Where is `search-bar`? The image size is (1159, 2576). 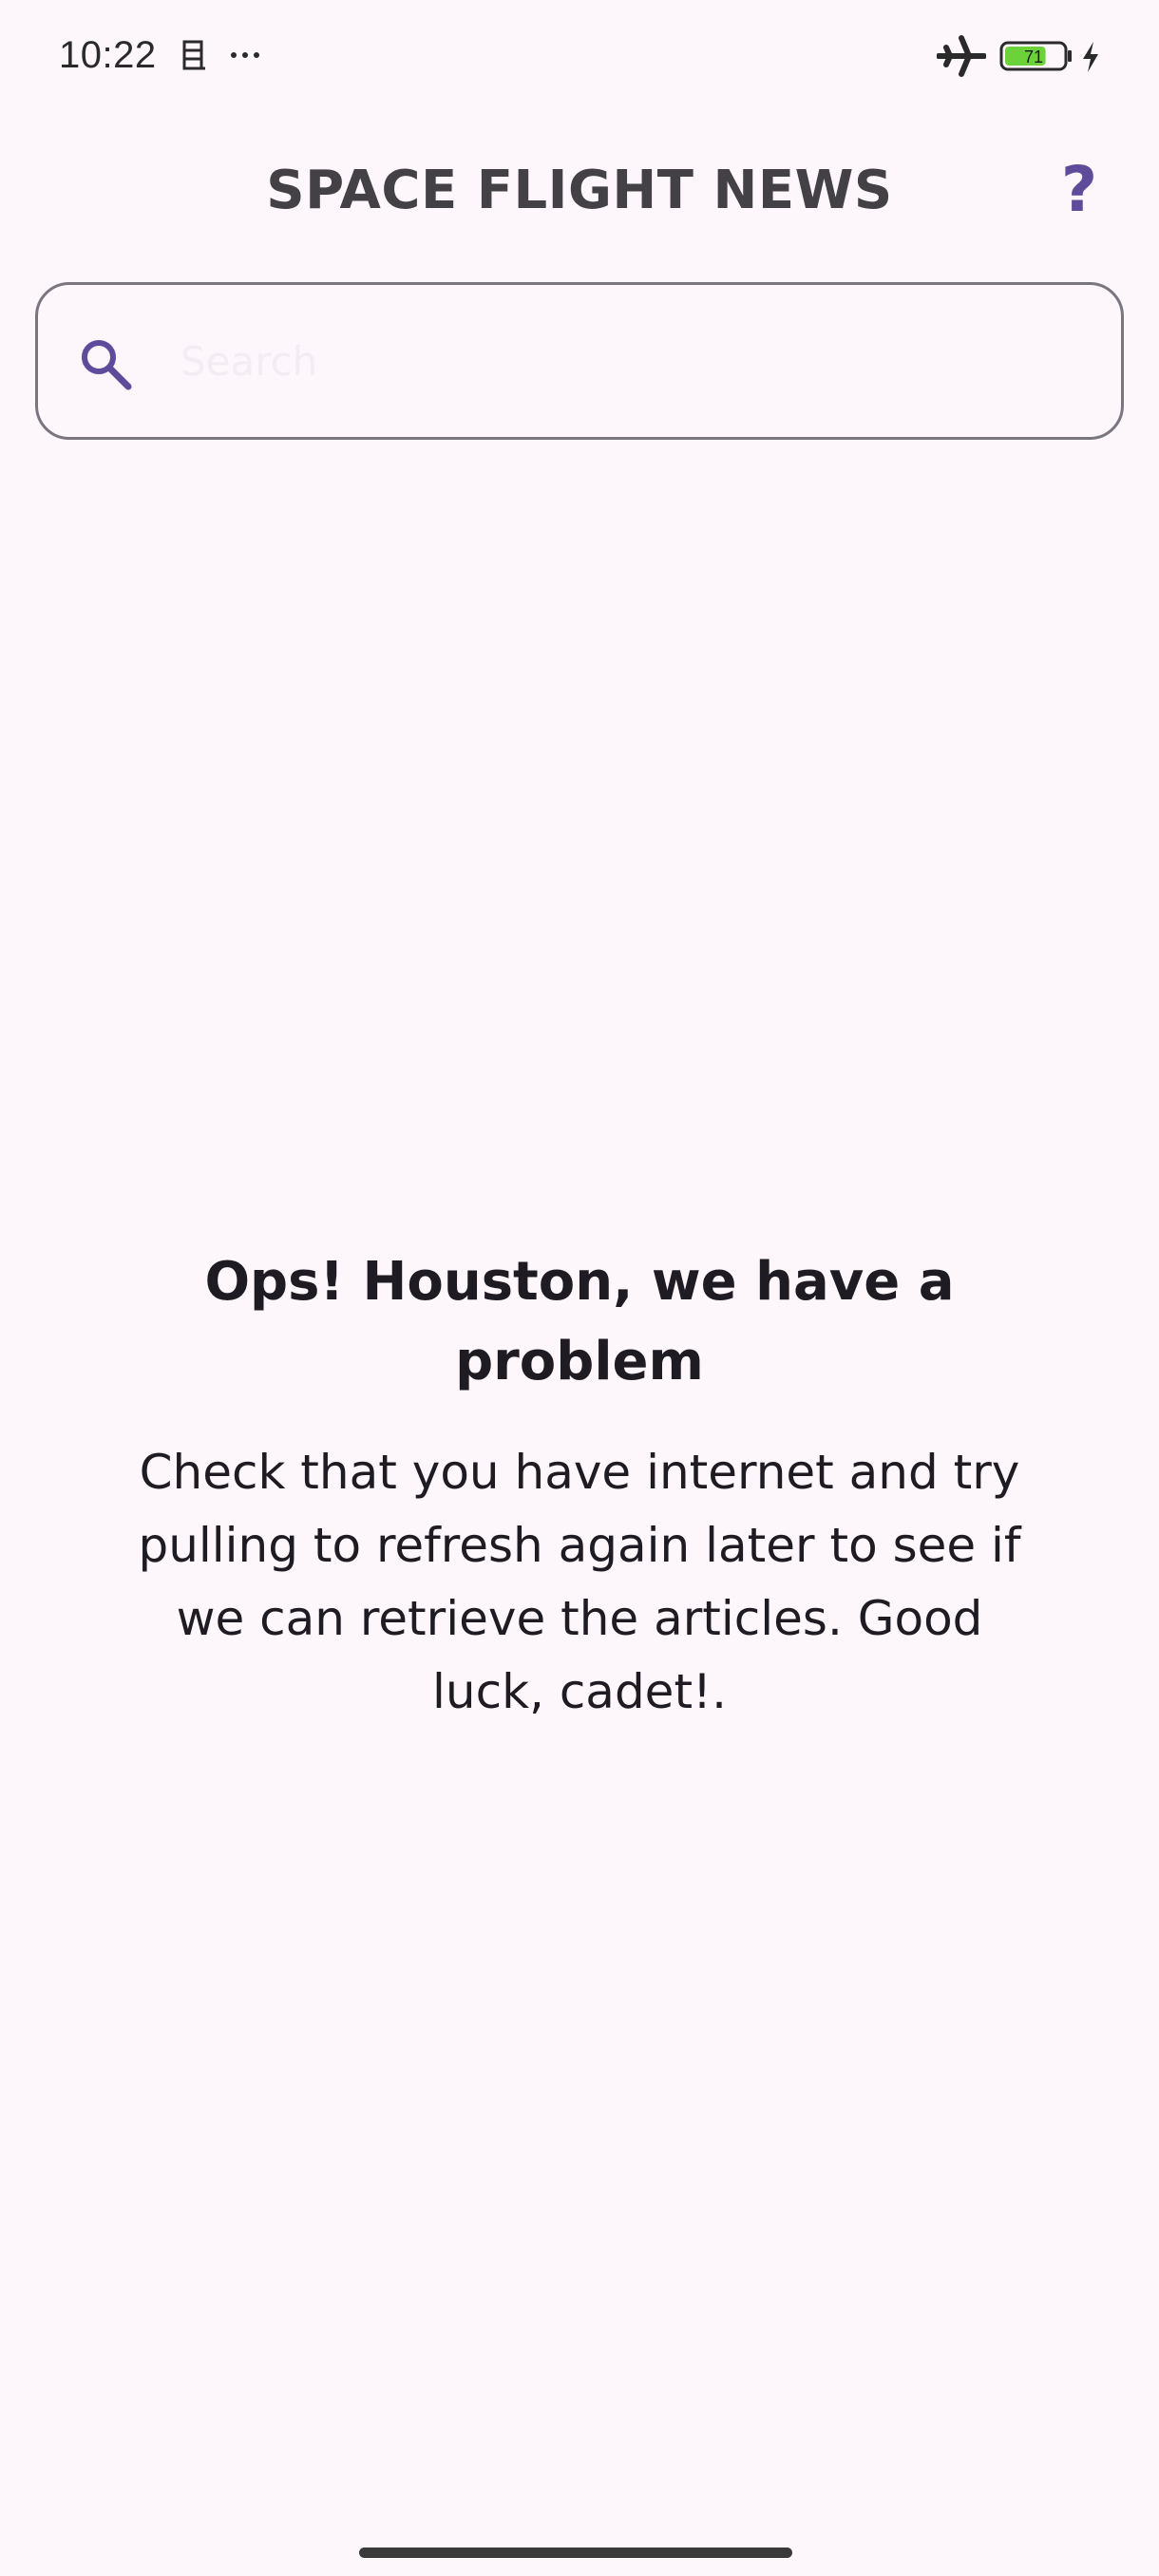
search-bar is located at coordinates (579, 361).